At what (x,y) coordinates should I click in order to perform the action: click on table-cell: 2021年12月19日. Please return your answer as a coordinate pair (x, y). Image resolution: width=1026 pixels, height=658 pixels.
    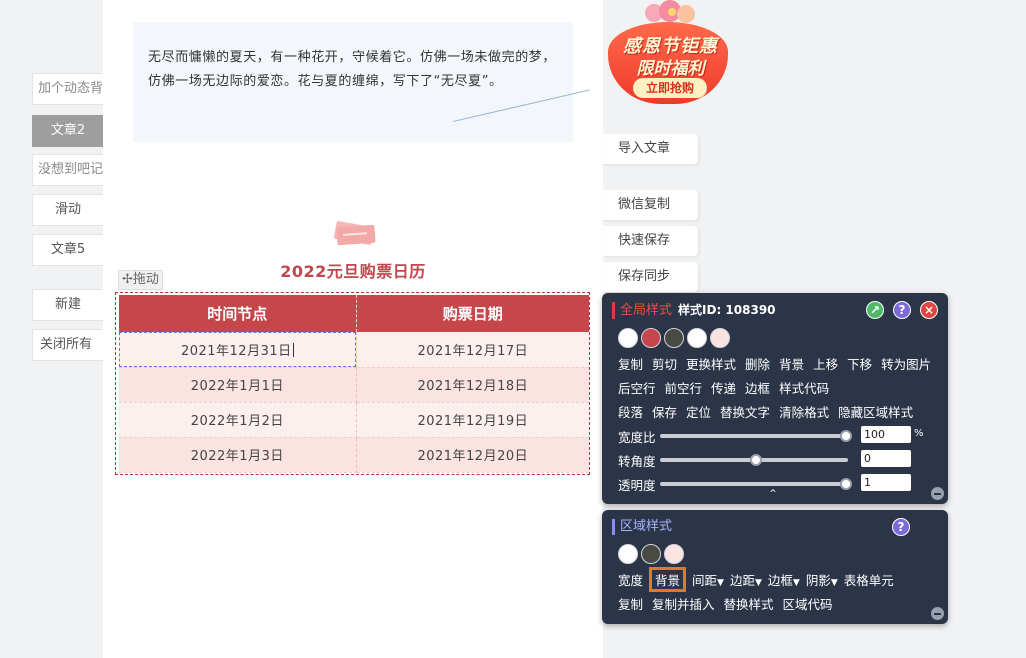
    Looking at the image, I should click on (472, 420).